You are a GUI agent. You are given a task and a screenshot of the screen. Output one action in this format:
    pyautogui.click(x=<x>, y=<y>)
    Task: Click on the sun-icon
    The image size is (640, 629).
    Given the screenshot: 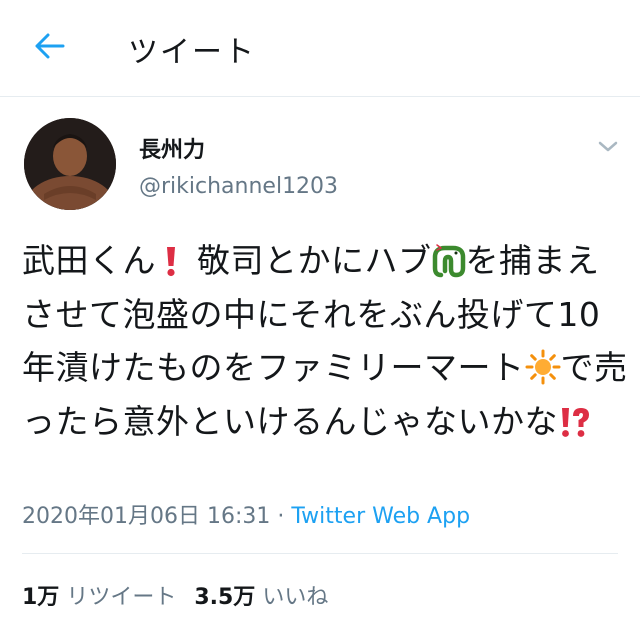 What is the action you would take?
    pyautogui.click(x=542, y=367)
    